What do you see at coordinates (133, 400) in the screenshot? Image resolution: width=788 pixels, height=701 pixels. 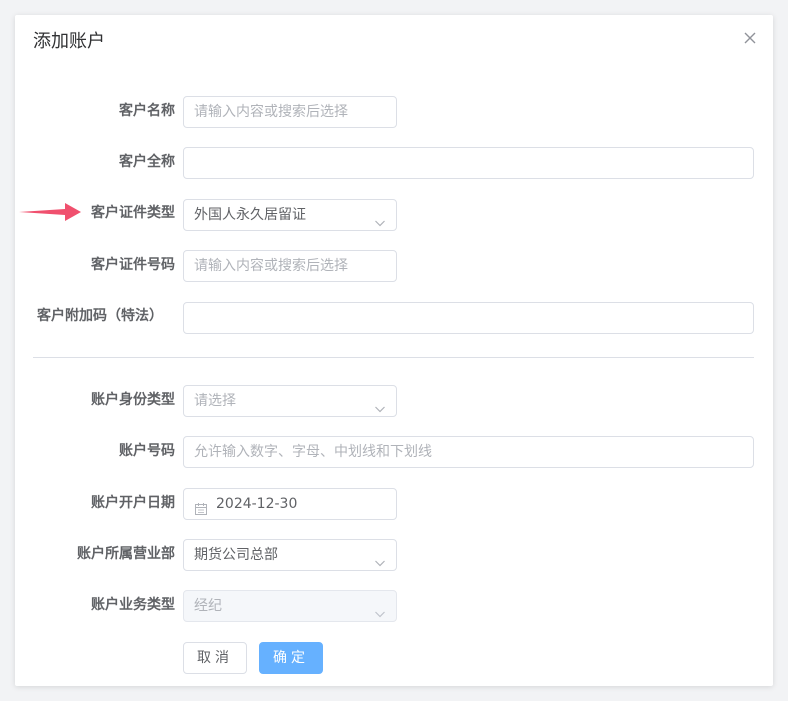 I see `account-identity-type-label: 账户身份类型` at bounding box center [133, 400].